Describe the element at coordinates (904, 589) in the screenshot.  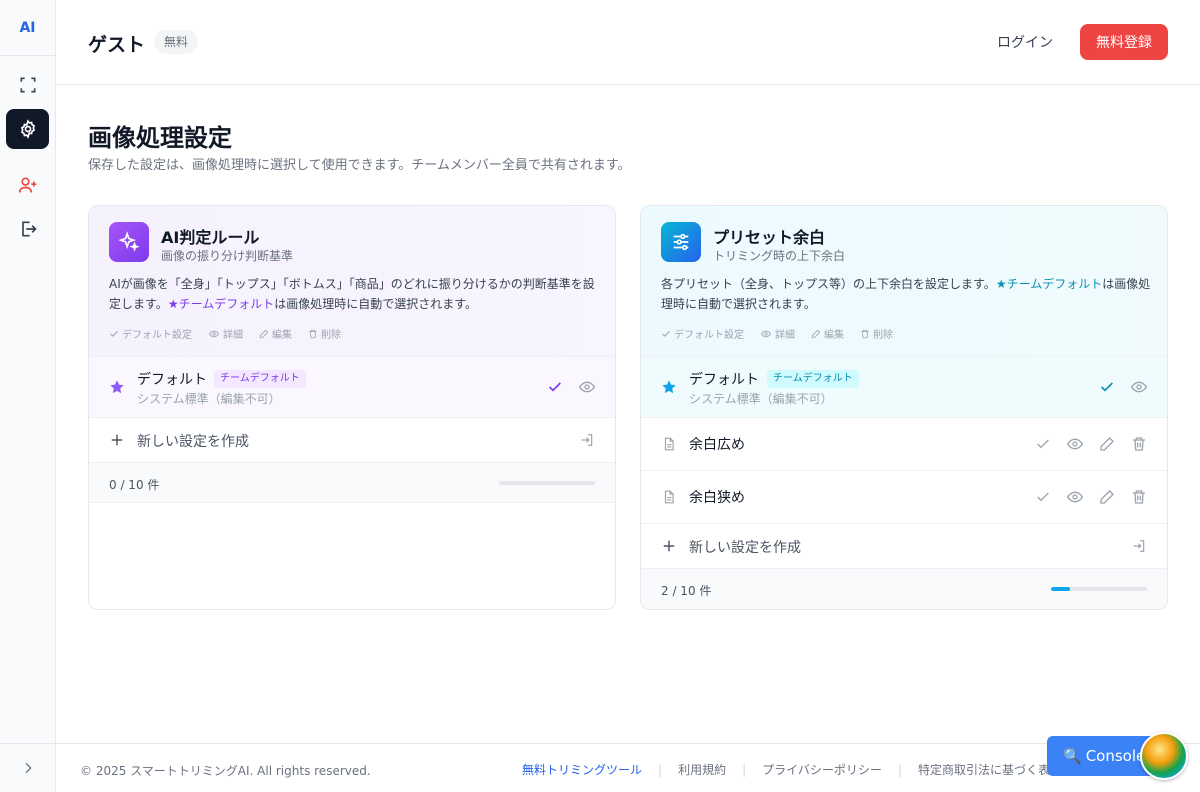
I see `usage-count-bar: 2 / 10 件` at that location.